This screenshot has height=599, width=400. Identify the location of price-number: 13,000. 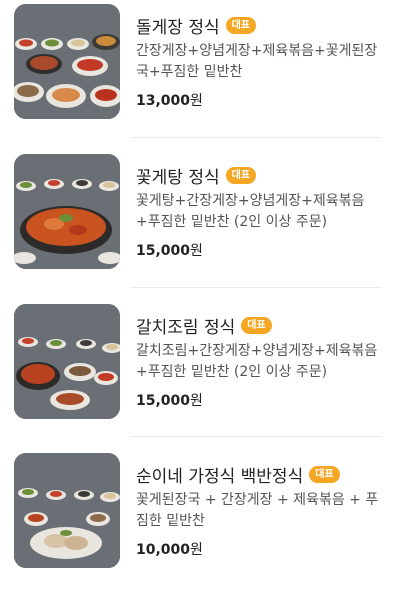
(163, 101).